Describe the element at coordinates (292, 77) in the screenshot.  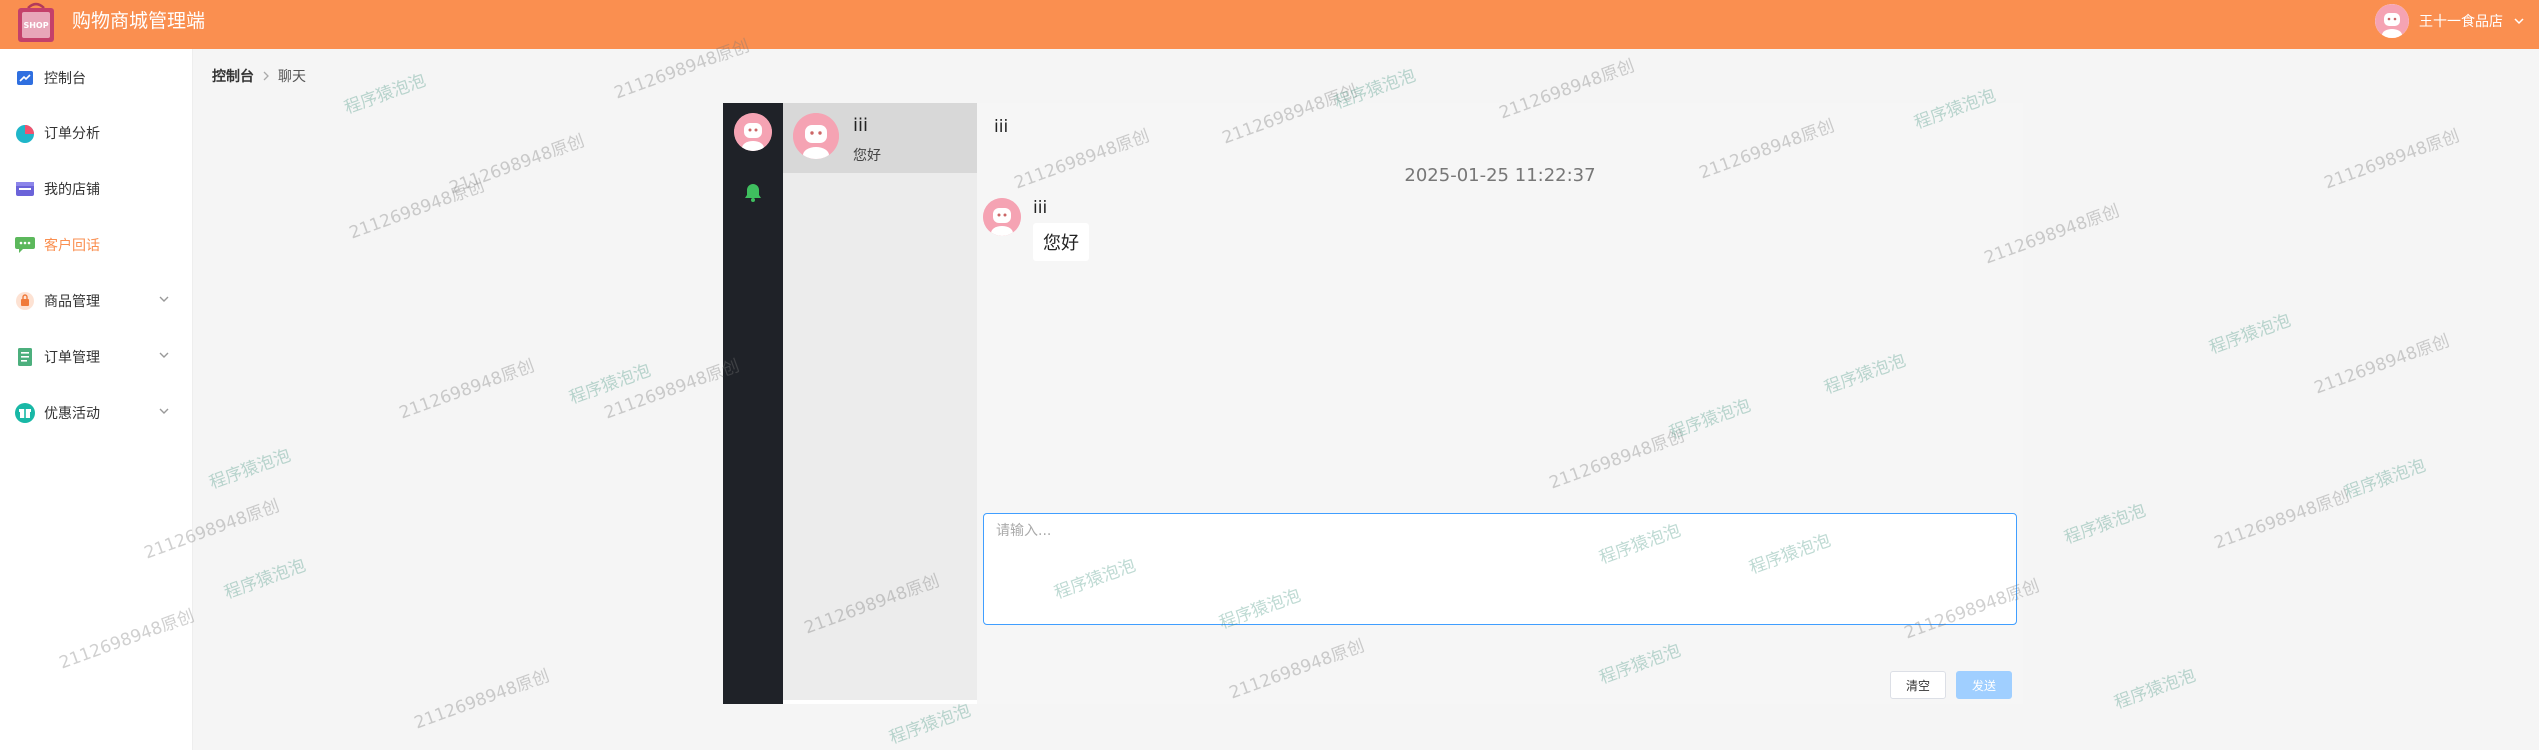
I see `breadcrumb-current: 聊天` at that location.